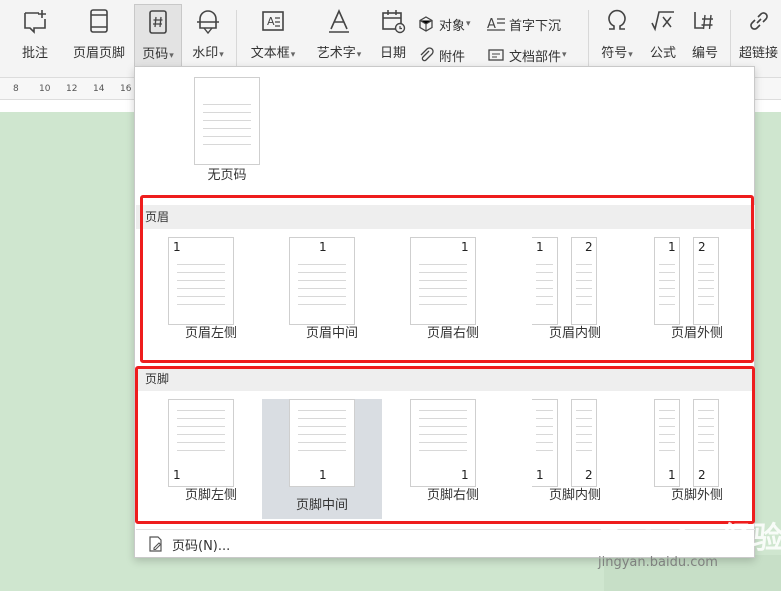 Image resolution: width=781 pixels, height=591 pixels. I want to click on ruler-tick-label: 10, so click(45, 89).